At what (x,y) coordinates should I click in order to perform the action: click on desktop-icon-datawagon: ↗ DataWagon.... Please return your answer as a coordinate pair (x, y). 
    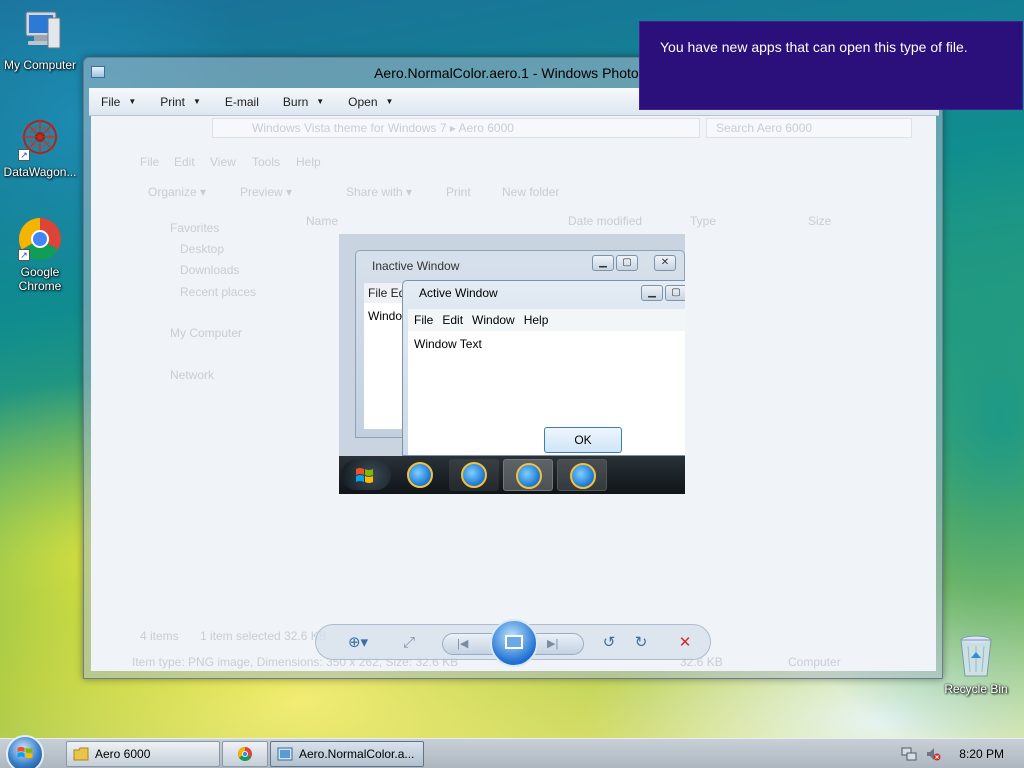
    Looking at the image, I should click on (40, 147).